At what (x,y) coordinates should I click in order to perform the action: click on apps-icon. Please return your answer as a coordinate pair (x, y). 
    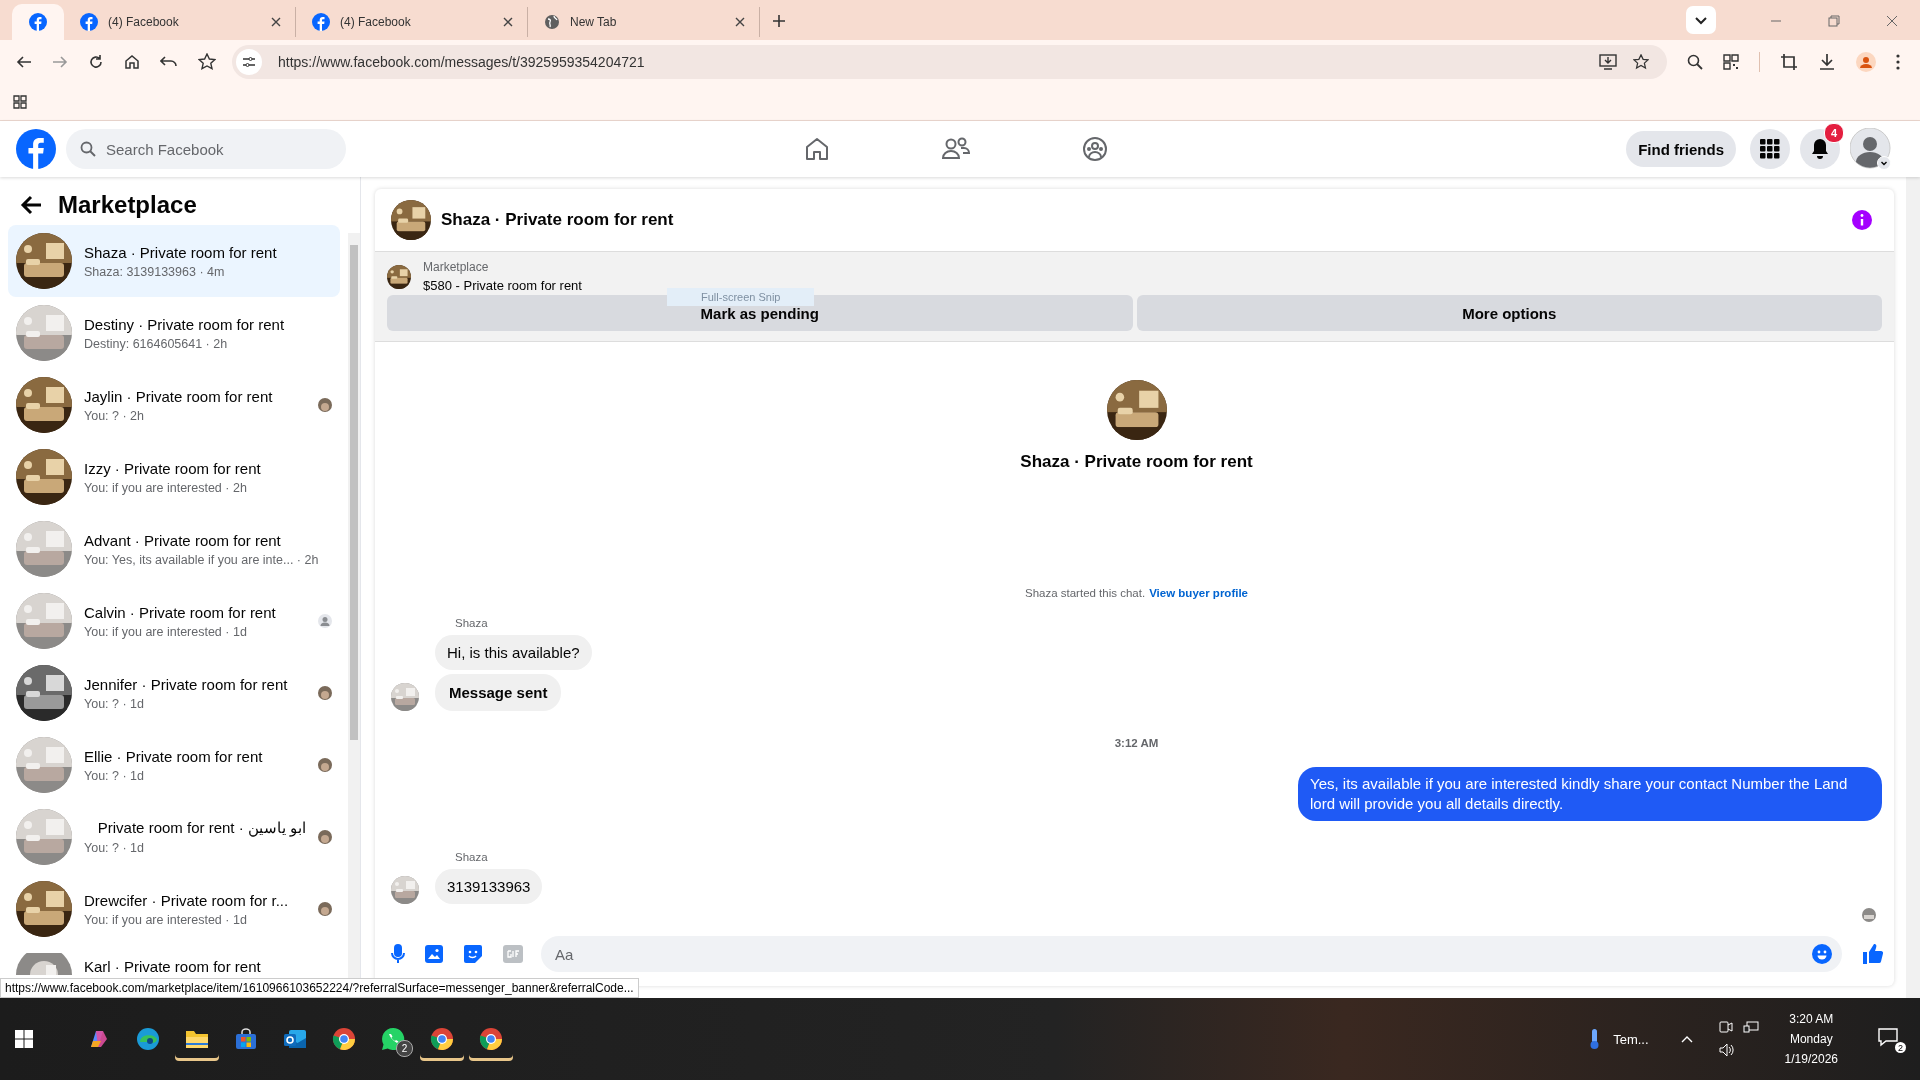
    Looking at the image, I should click on (20, 102).